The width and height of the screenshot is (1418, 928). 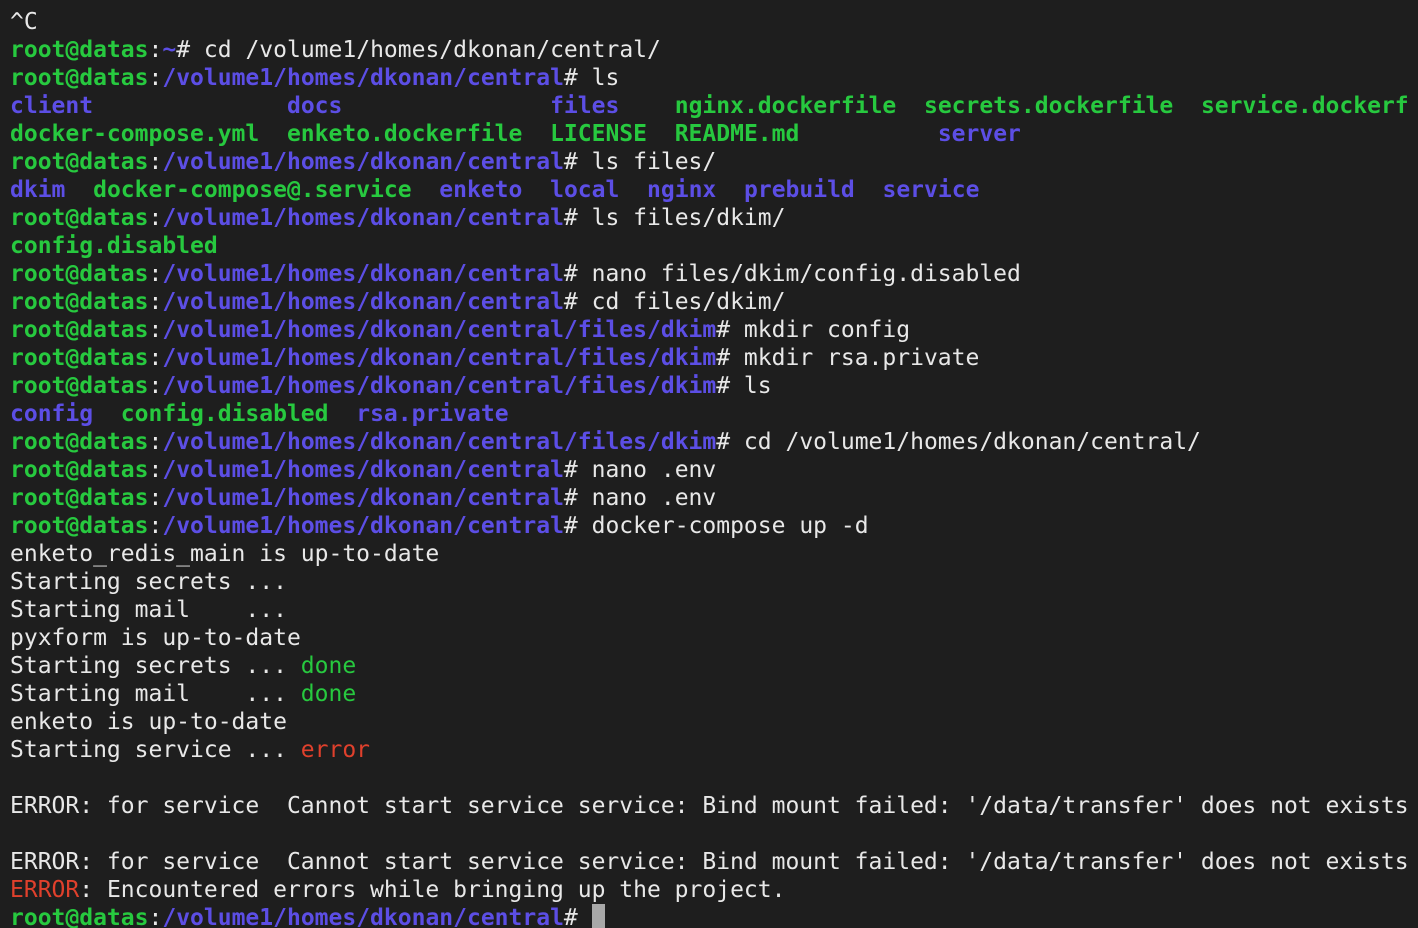 I want to click on text-cursor, so click(x=598, y=916).